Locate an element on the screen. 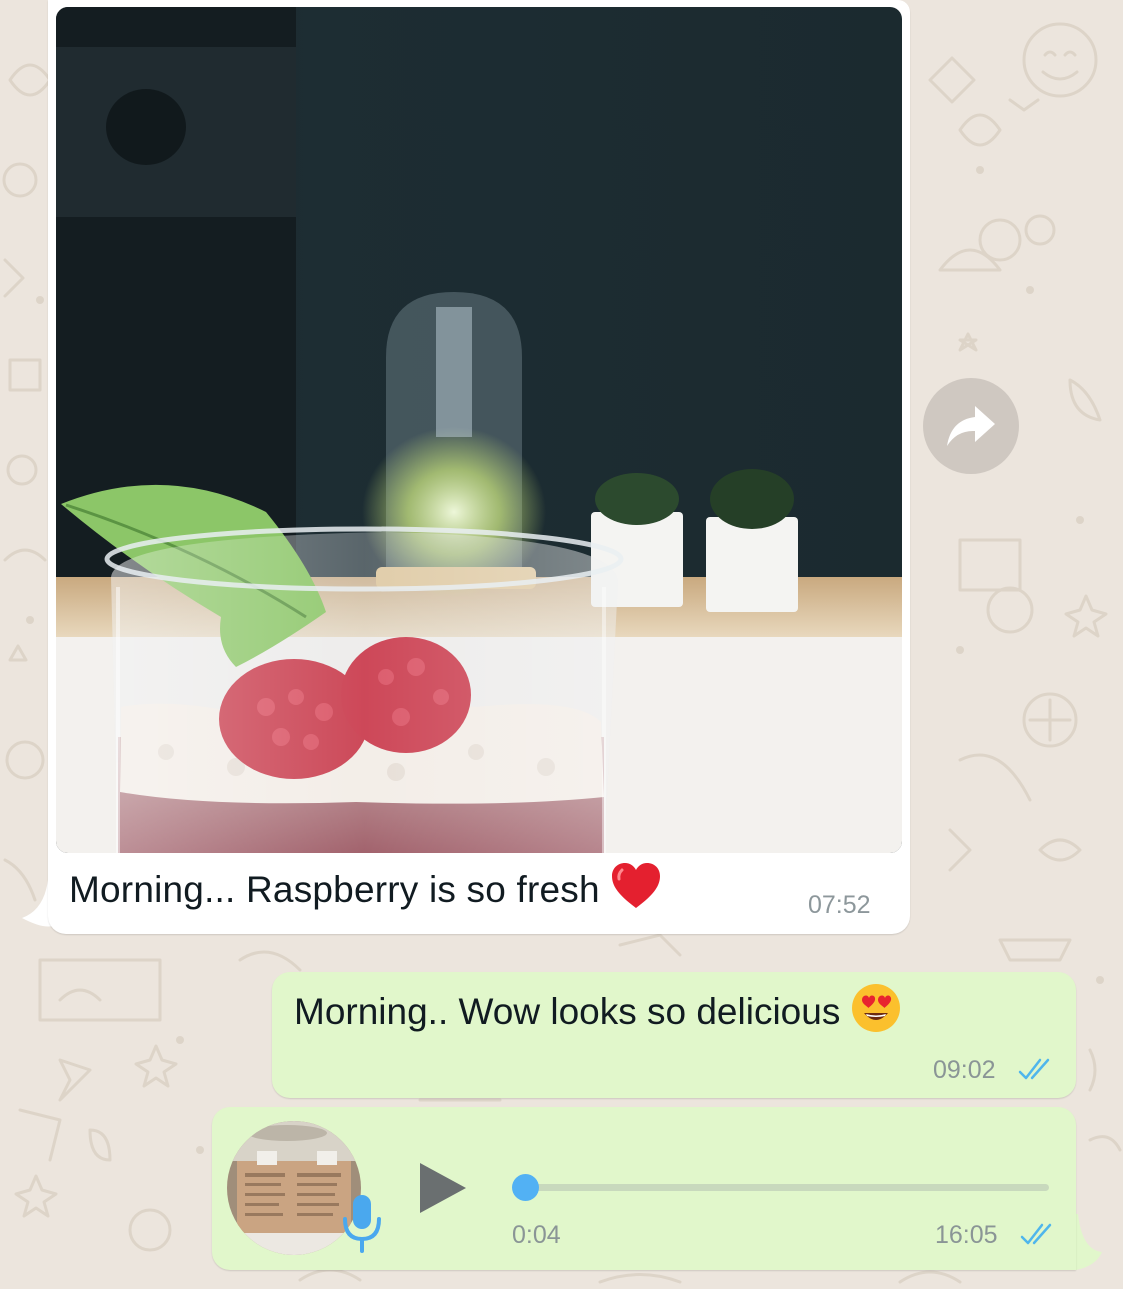 This screenshot has width=1123, height=1289. play-icon is located at coordinates (443, 1188).